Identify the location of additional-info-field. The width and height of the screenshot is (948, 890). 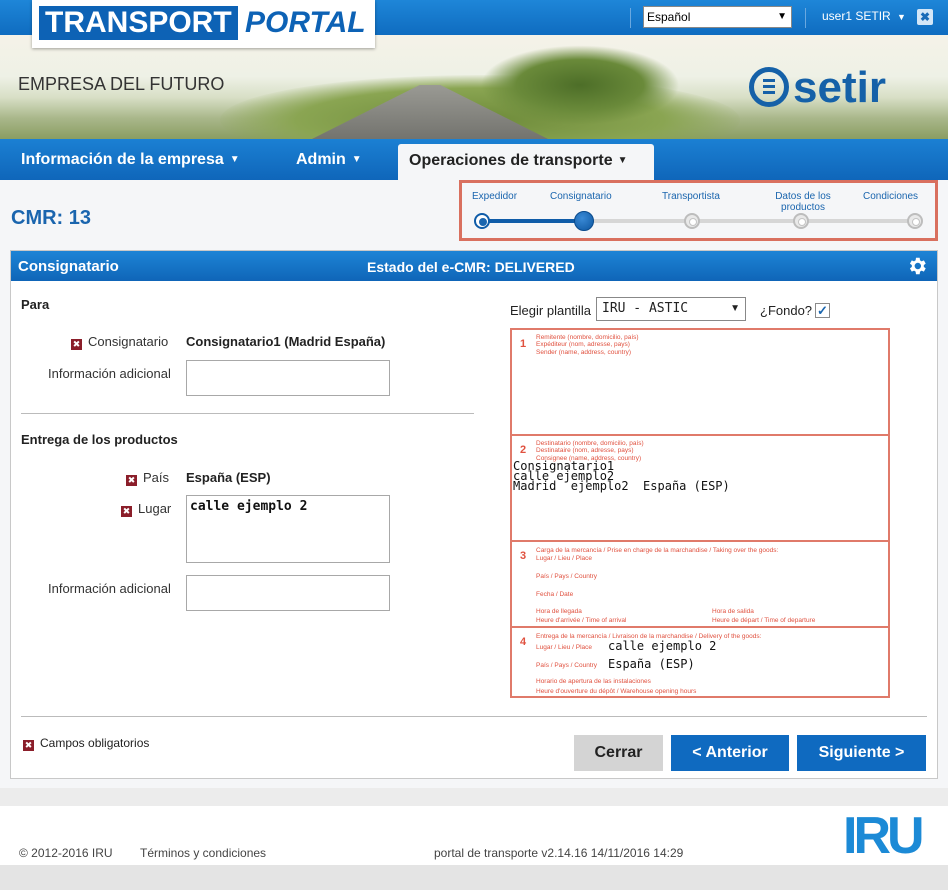
(288, 378).